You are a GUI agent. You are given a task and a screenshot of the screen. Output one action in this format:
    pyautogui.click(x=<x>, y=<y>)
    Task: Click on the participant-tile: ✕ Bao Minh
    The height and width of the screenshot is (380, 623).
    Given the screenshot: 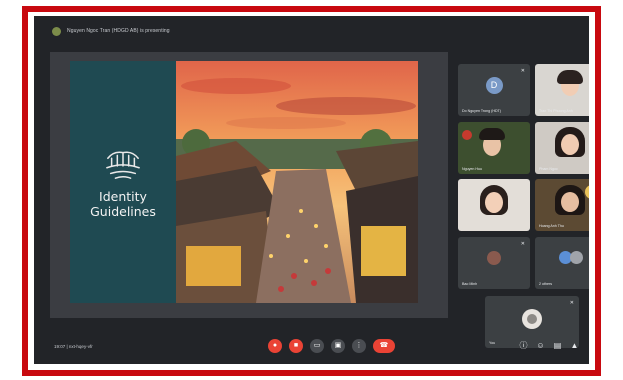 What is the action you would take?
    pyautogui.click(x=494, y=263)
    